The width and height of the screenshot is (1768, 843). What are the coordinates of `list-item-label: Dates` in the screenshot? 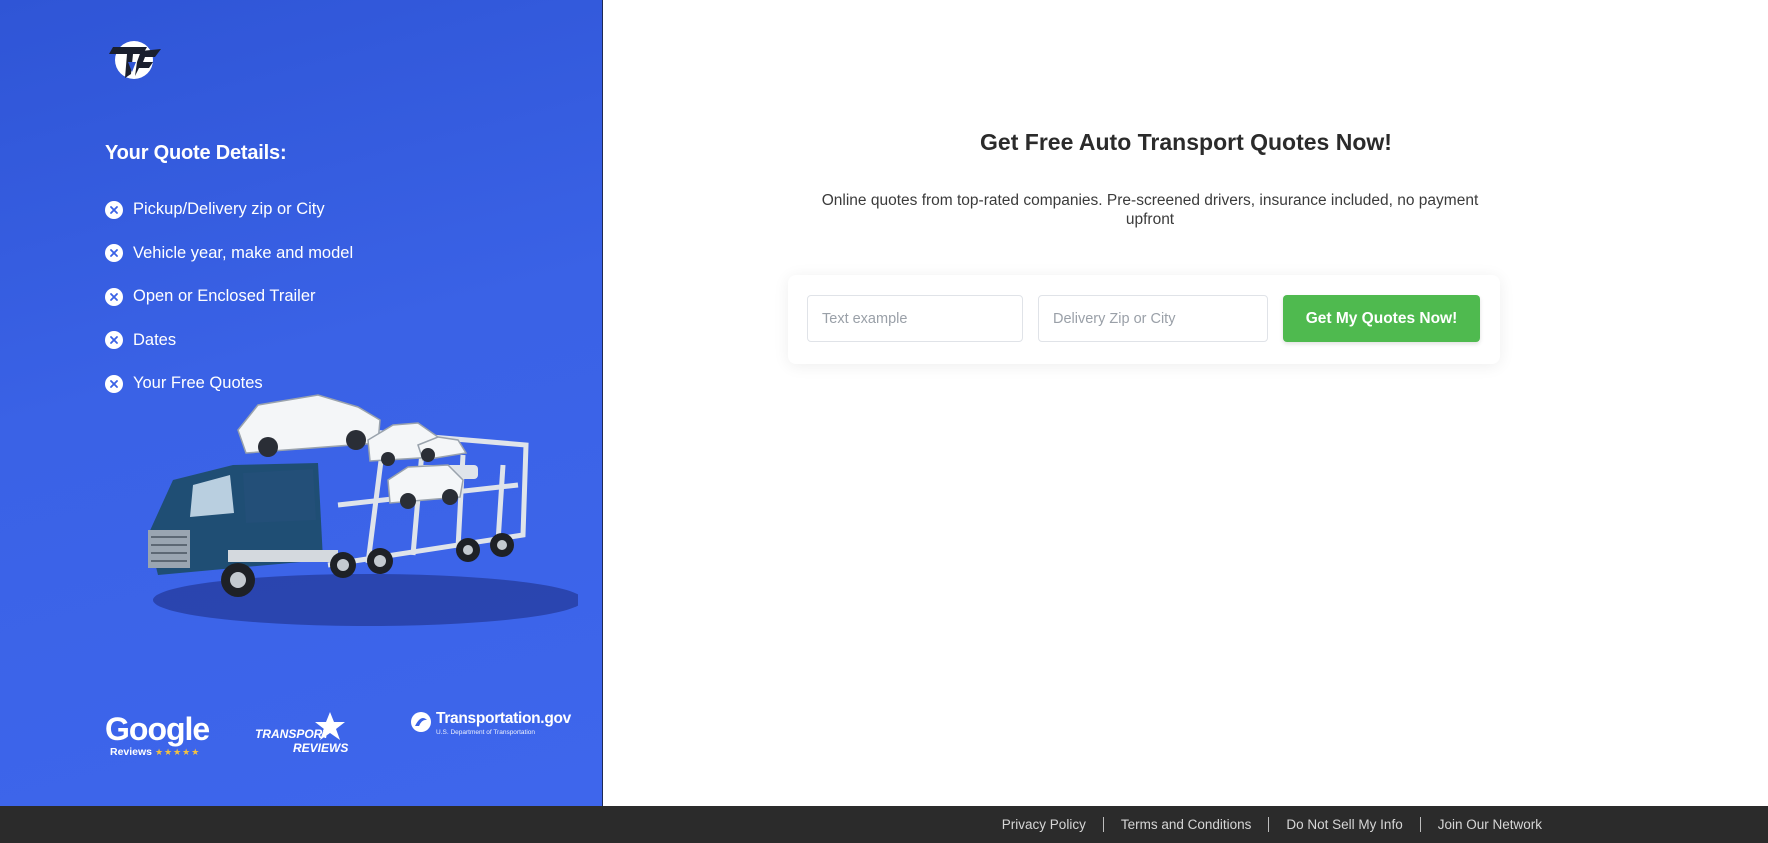 It's located at (155, 339).